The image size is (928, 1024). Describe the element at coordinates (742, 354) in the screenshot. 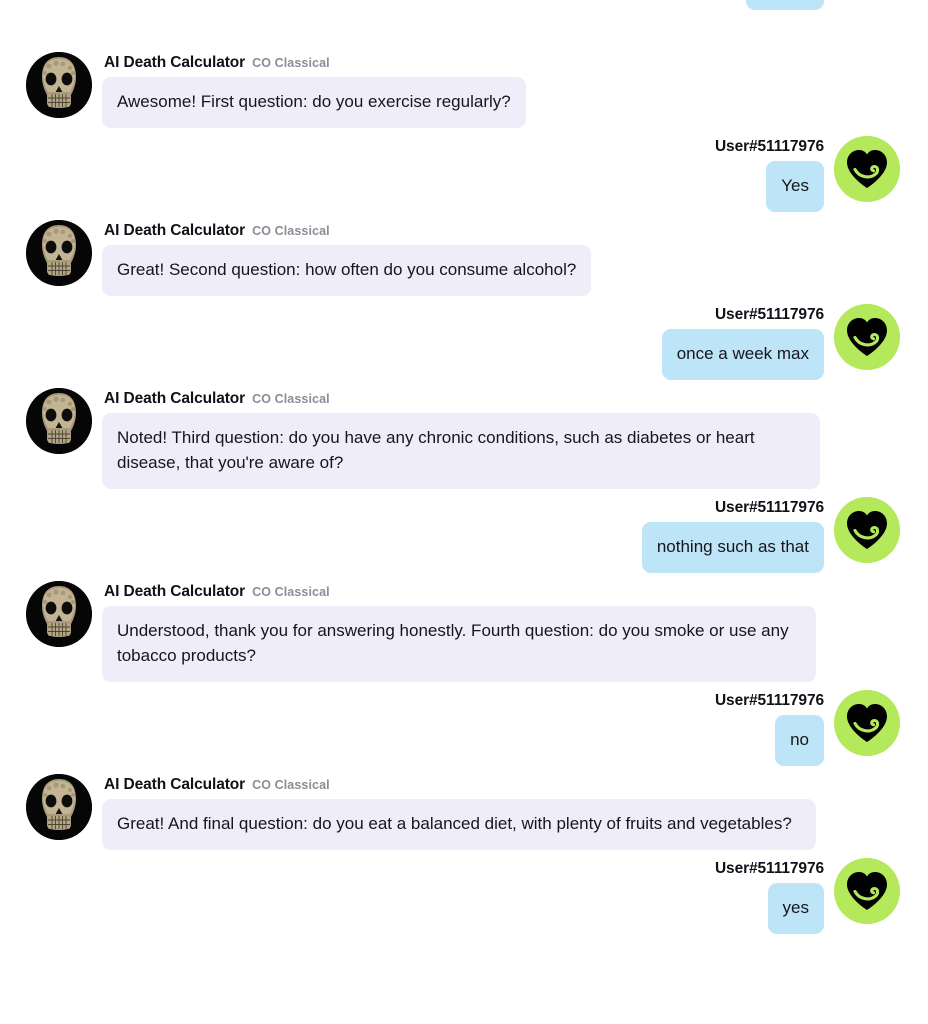

I see `message-bubble: once a week max` at that location.